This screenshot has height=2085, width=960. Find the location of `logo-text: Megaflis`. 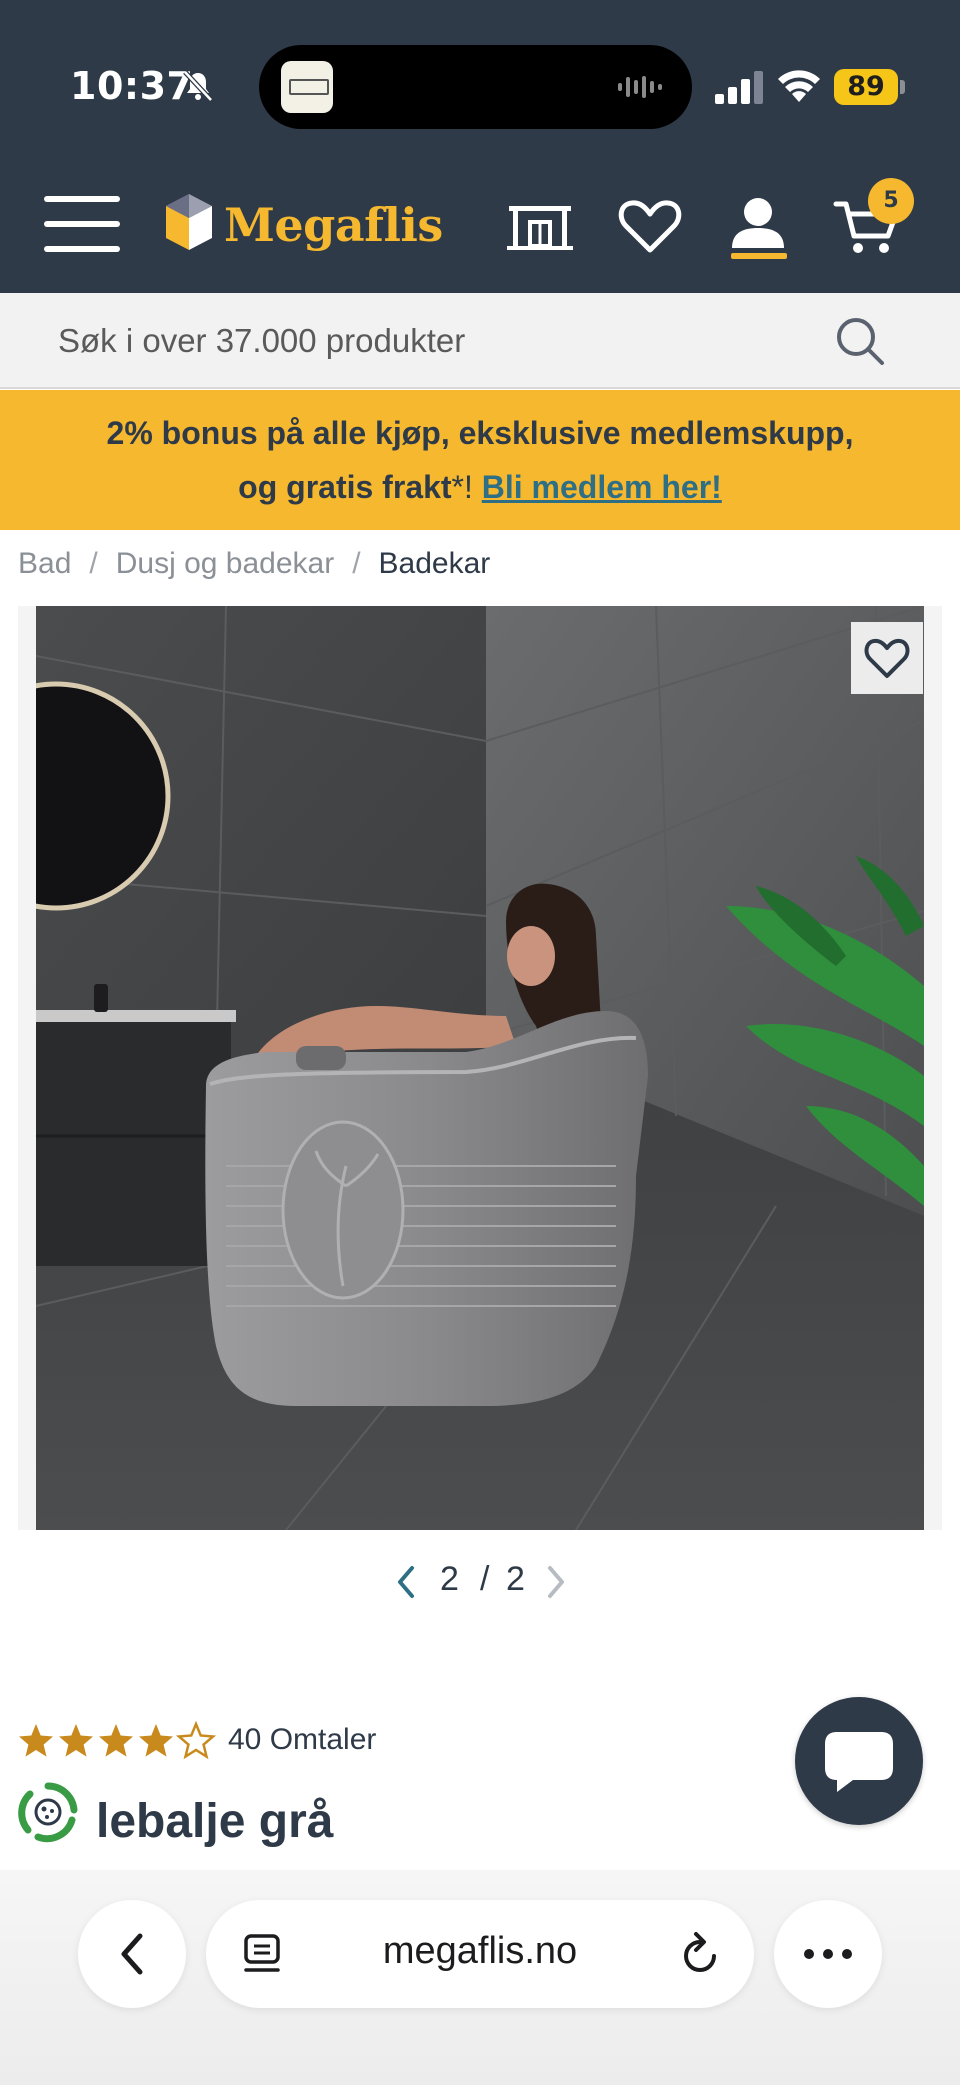

logo-text: Megaflis is located at coordinates (333, 225).